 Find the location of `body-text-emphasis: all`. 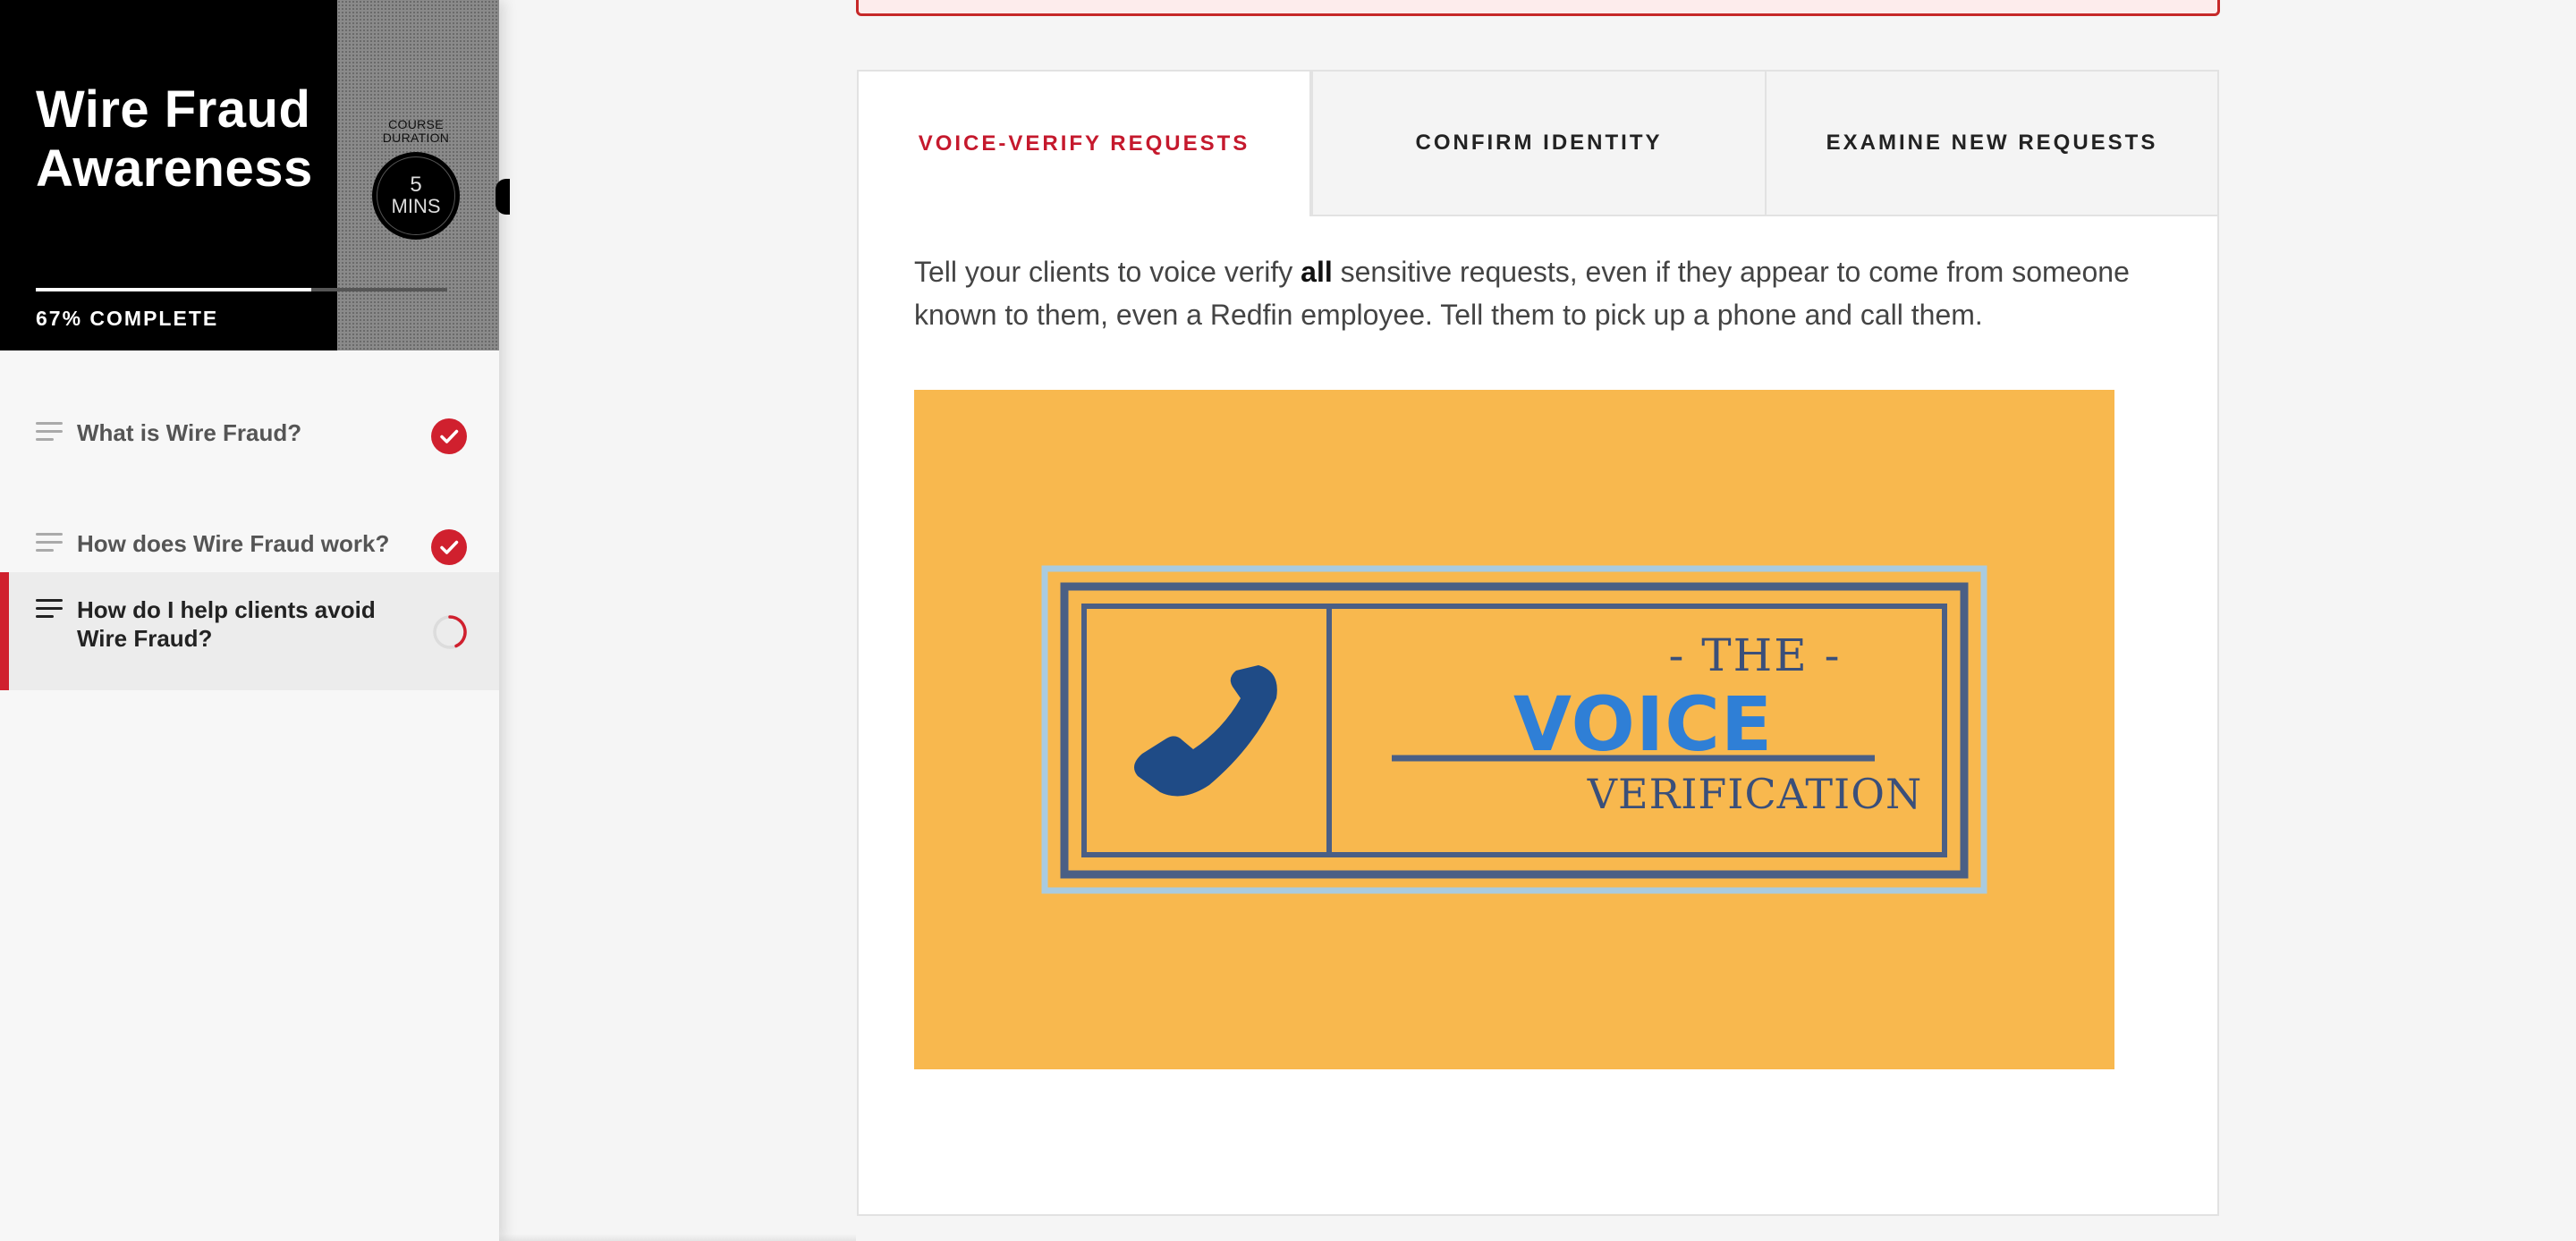

body-text-emphasis: all is located at coordinates (1317, 272).